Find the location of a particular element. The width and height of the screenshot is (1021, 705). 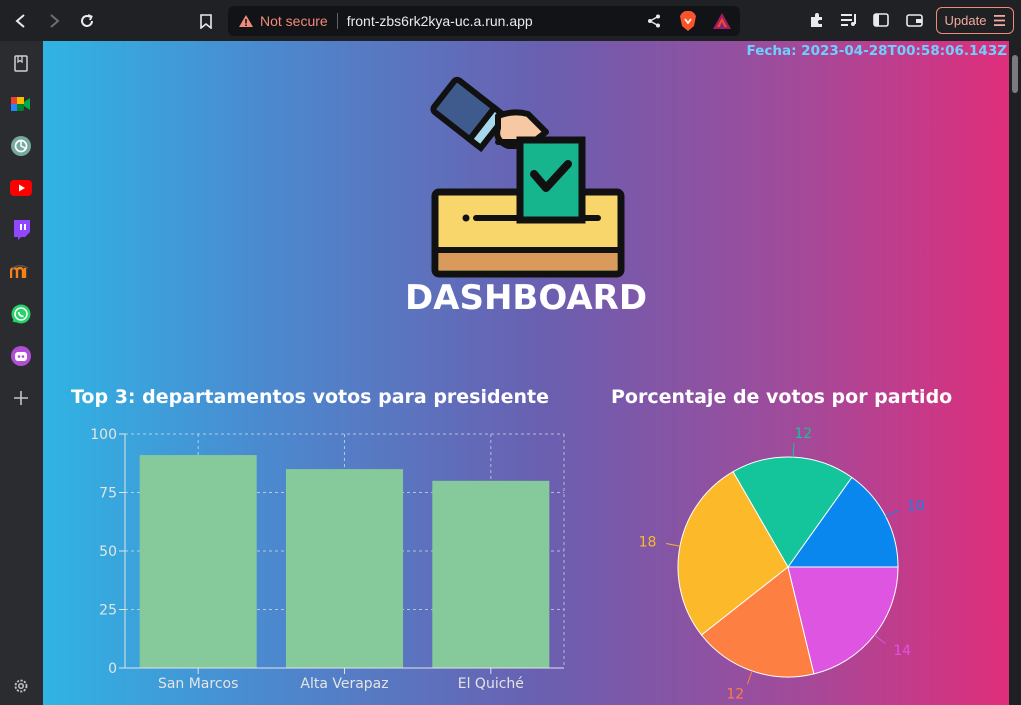

add-icon is located at coordinates (21, 398).